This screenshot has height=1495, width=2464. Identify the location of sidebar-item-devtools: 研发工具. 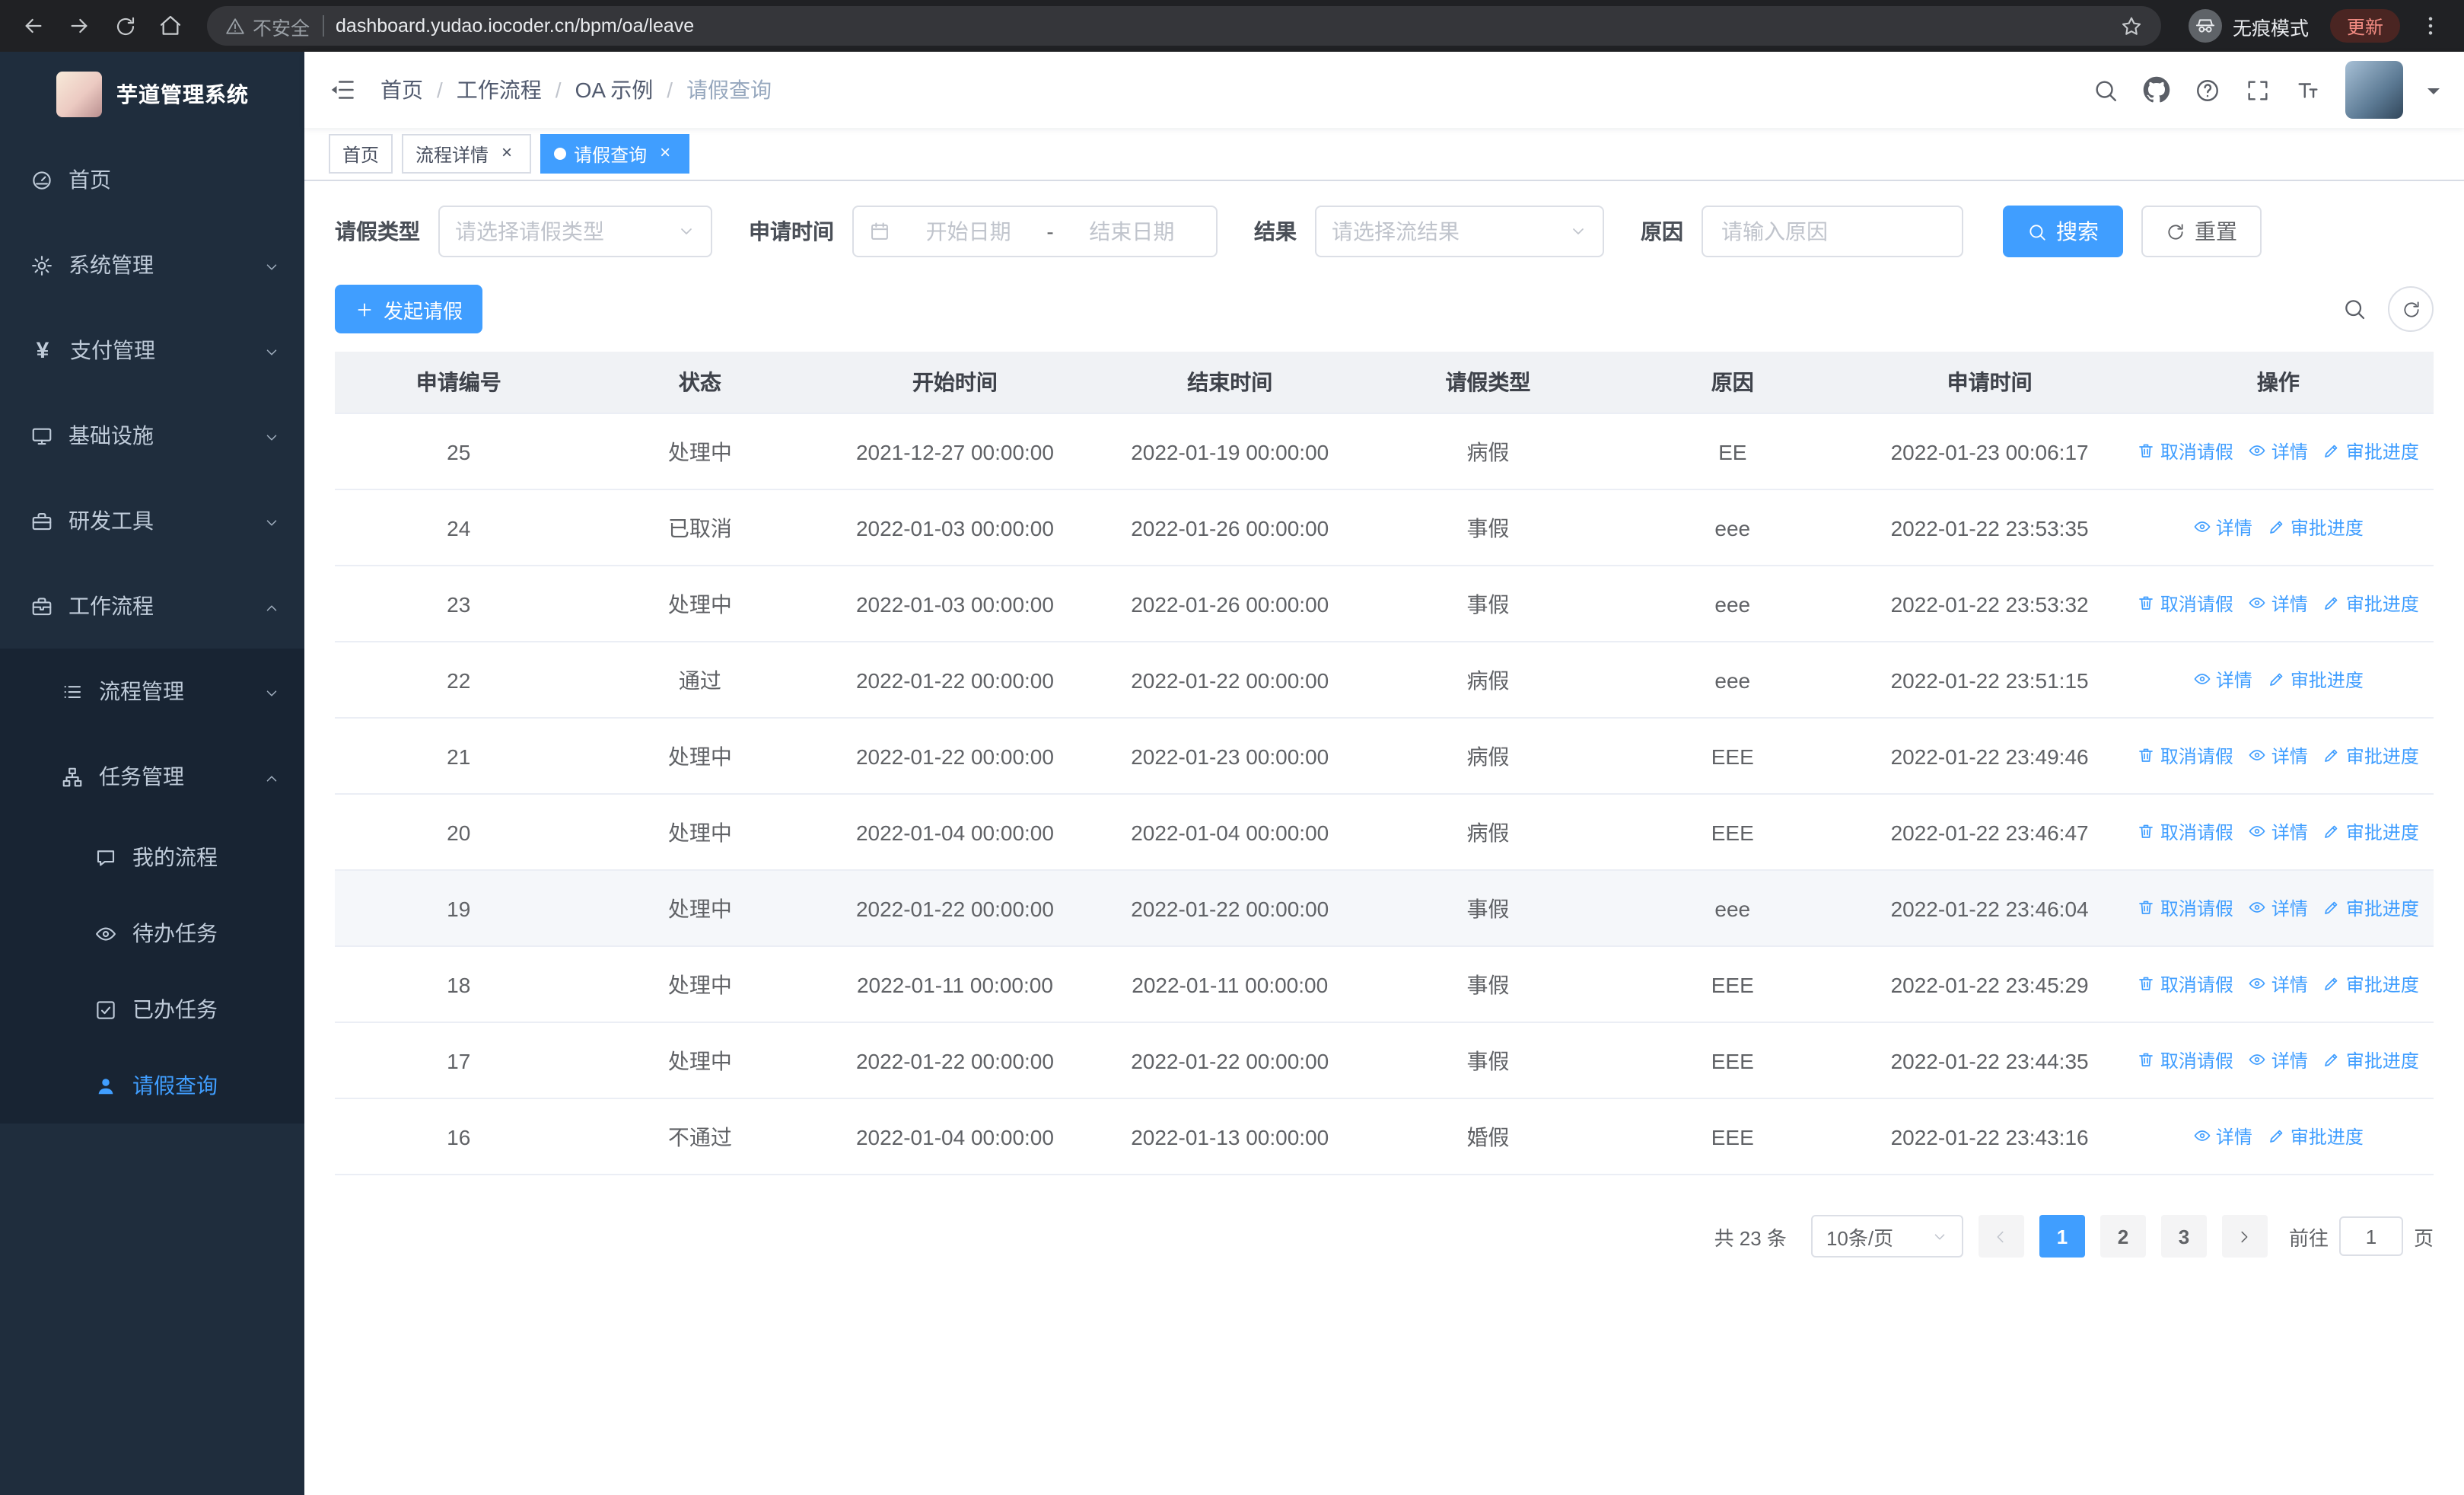
(152, 520).